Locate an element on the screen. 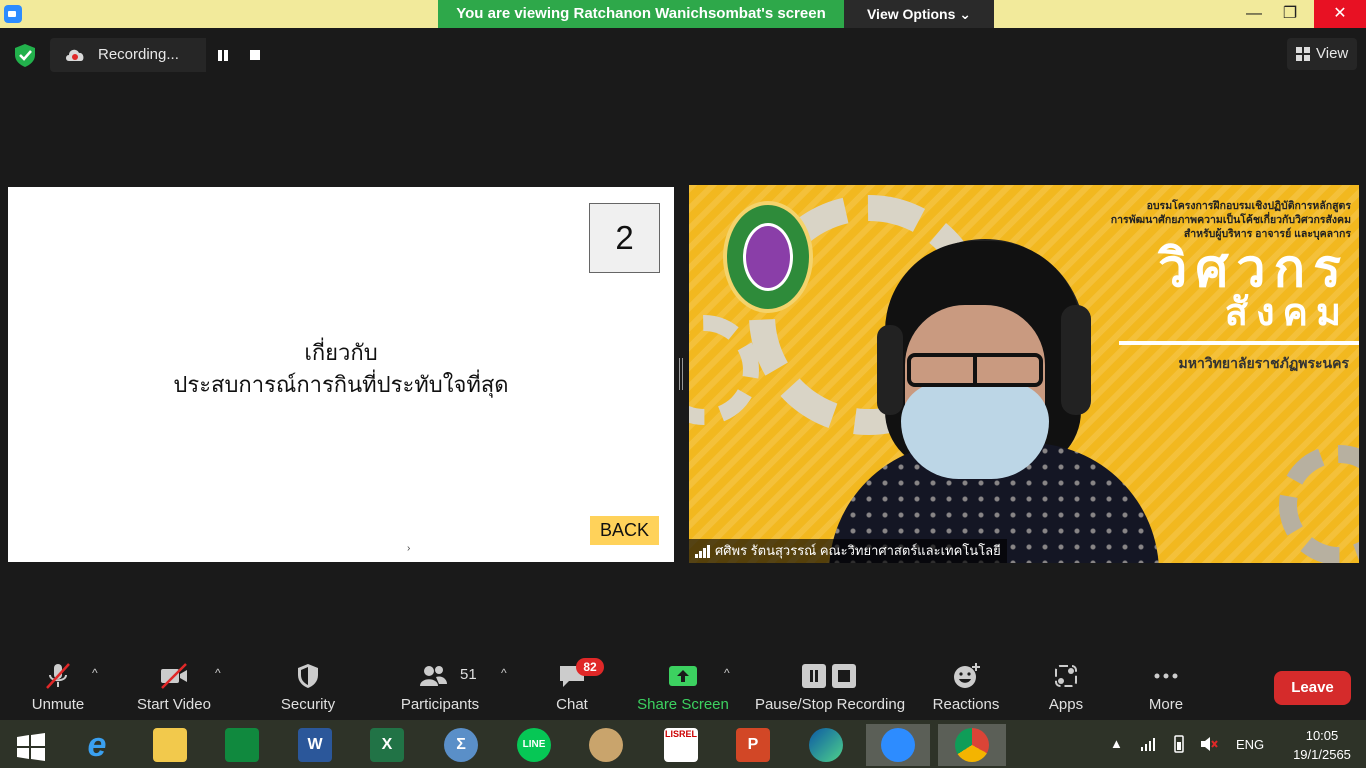 This screenshot has height=768, width=1366. leave-meeting-button: Leave is located at coordinates (1312, 688).